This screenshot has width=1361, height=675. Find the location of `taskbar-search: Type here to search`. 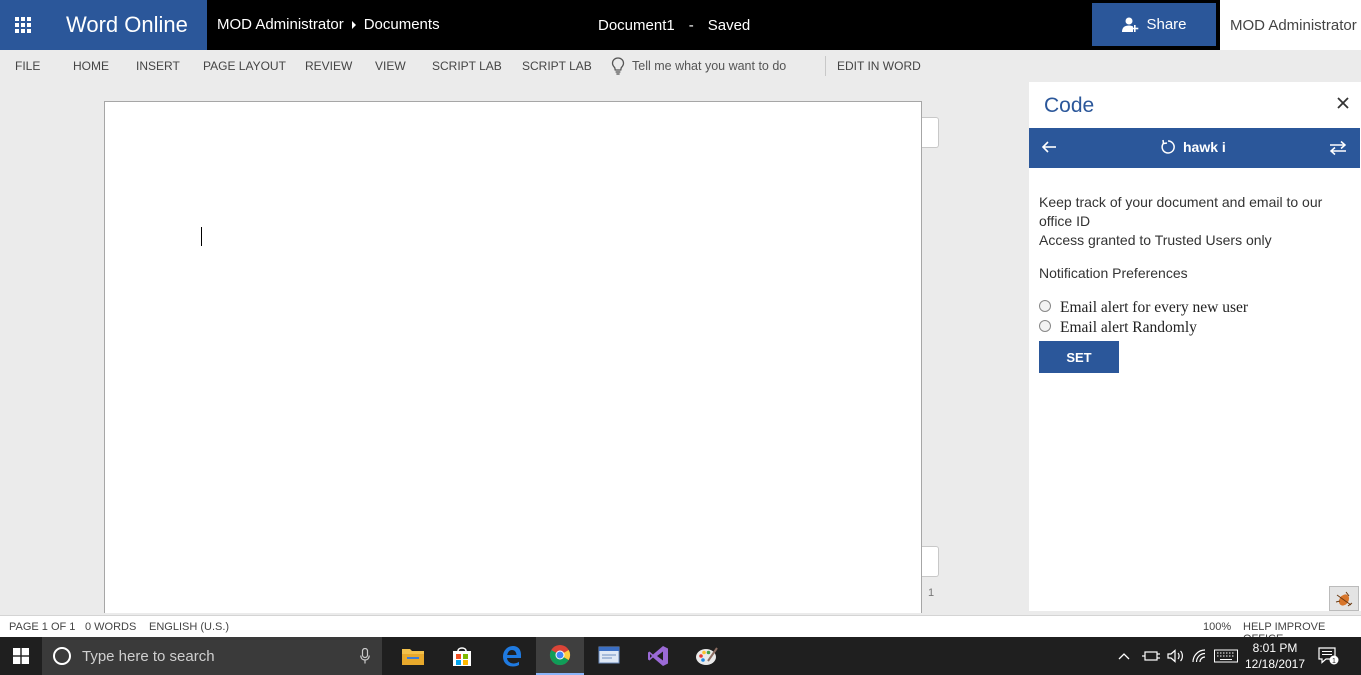

taskbar-search: Type here to search is located at coordinates (212, 656).